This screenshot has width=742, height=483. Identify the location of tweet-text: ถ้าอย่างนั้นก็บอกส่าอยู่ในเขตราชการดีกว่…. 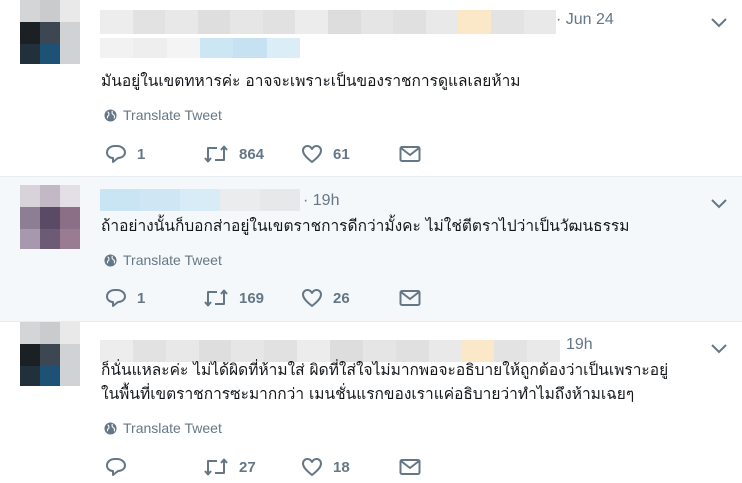
(365, 226).